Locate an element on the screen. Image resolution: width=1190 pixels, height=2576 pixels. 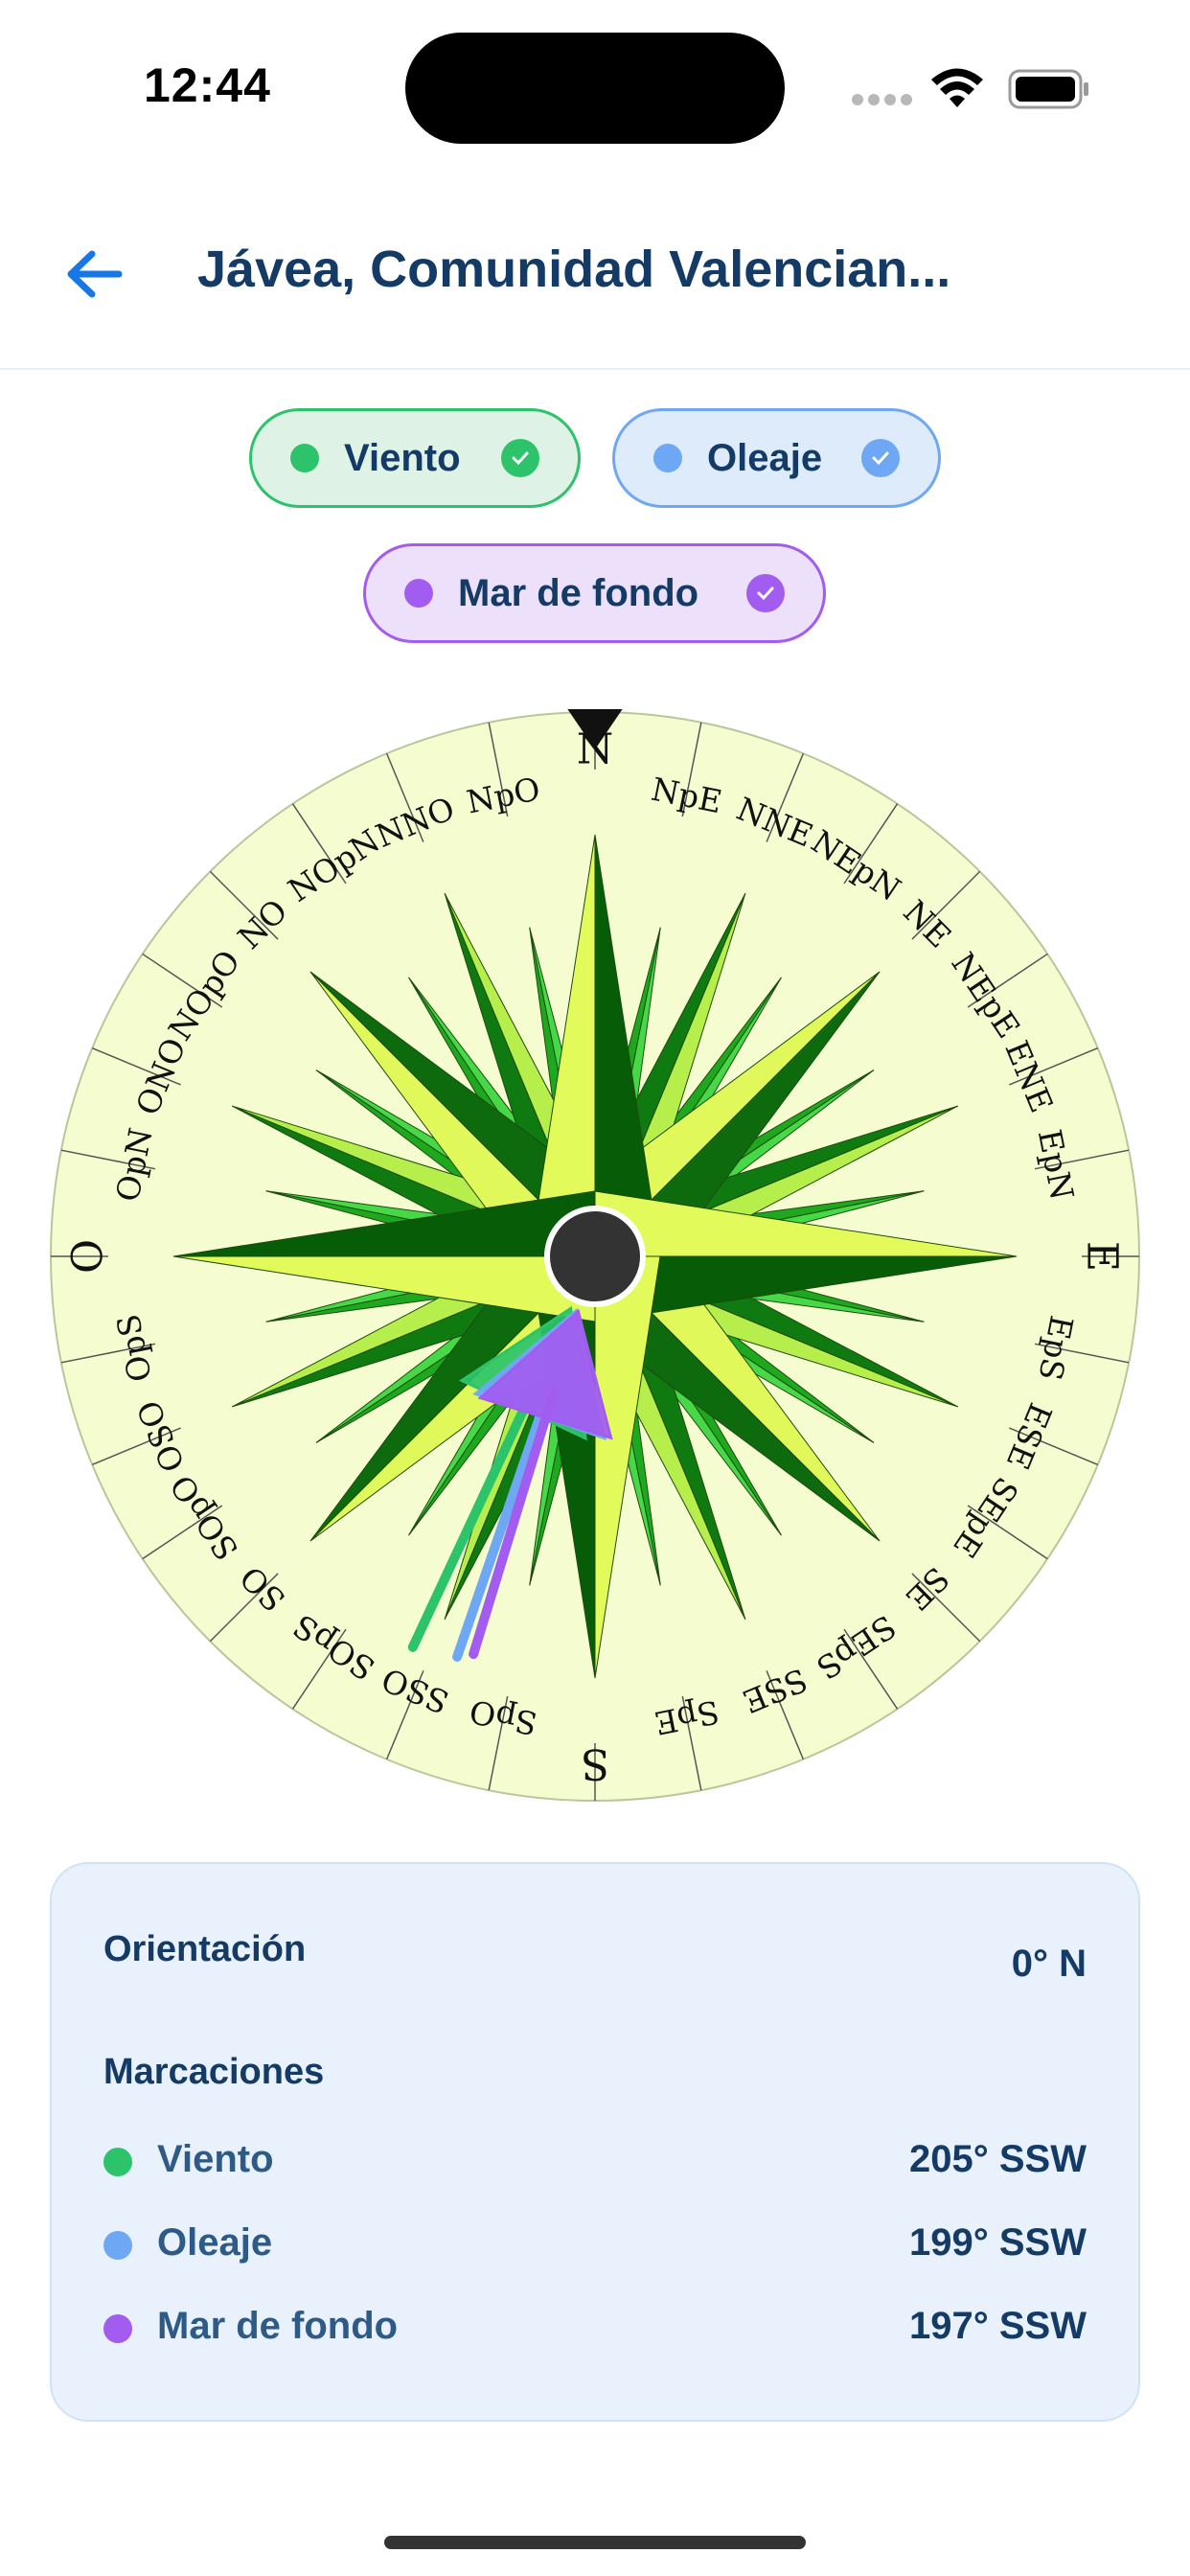
header-divider is located at coordinates (595, 369).